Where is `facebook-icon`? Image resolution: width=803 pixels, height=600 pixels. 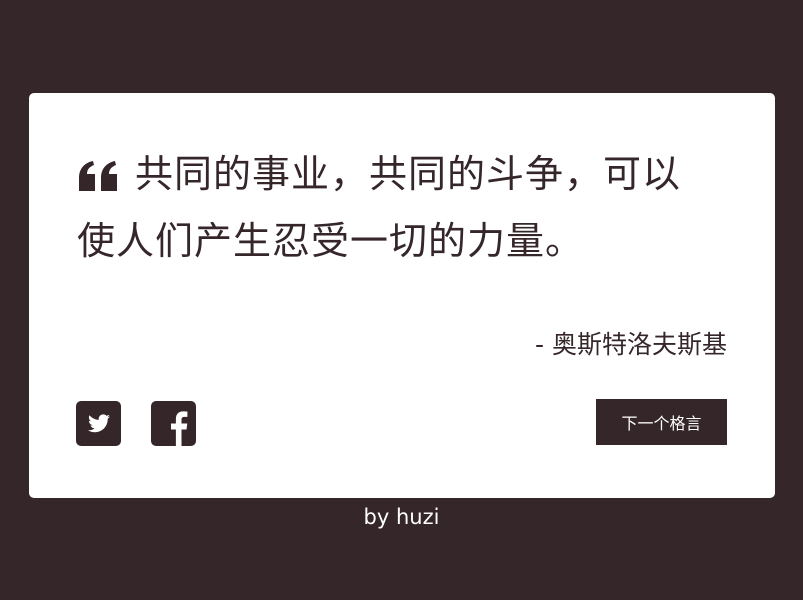
facebook-icon is located at coordinates (173, 423).